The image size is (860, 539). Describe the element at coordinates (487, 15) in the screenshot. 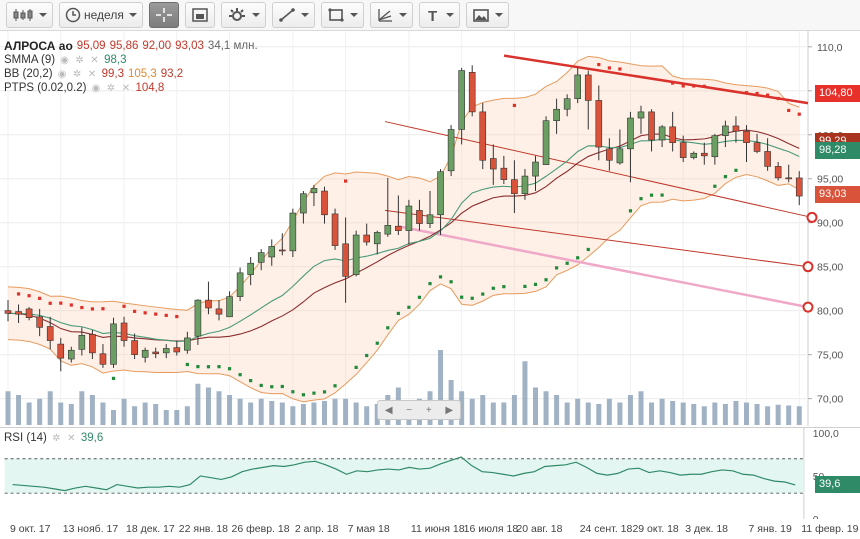

I see `image-button` at that location.